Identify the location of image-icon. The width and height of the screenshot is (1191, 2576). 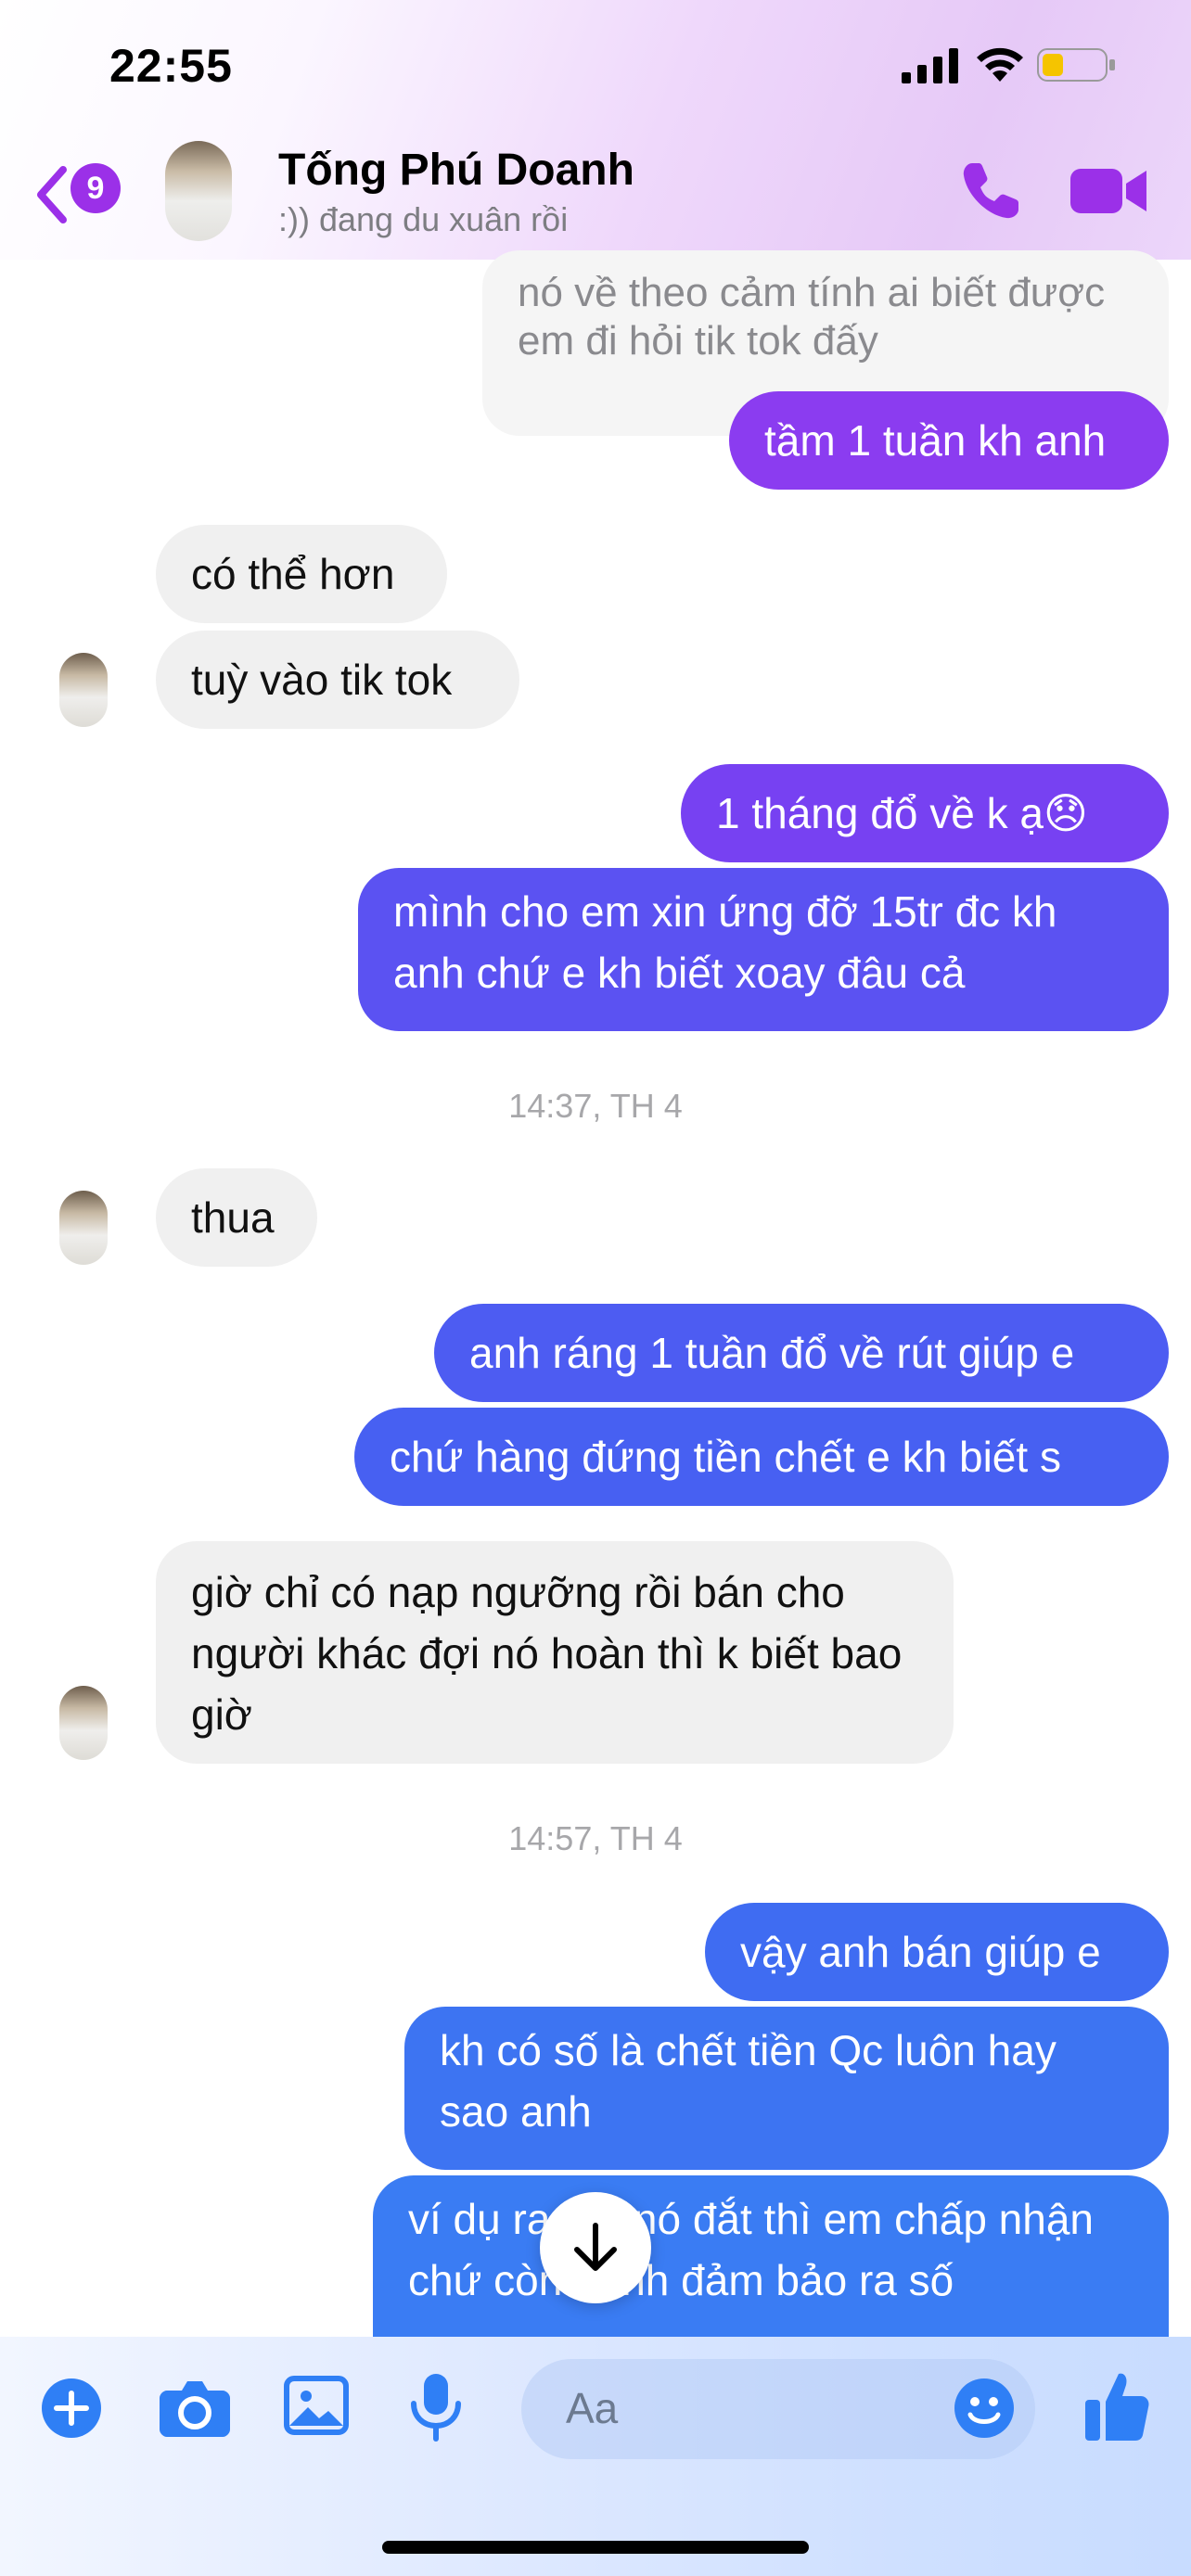
(316, 2406).